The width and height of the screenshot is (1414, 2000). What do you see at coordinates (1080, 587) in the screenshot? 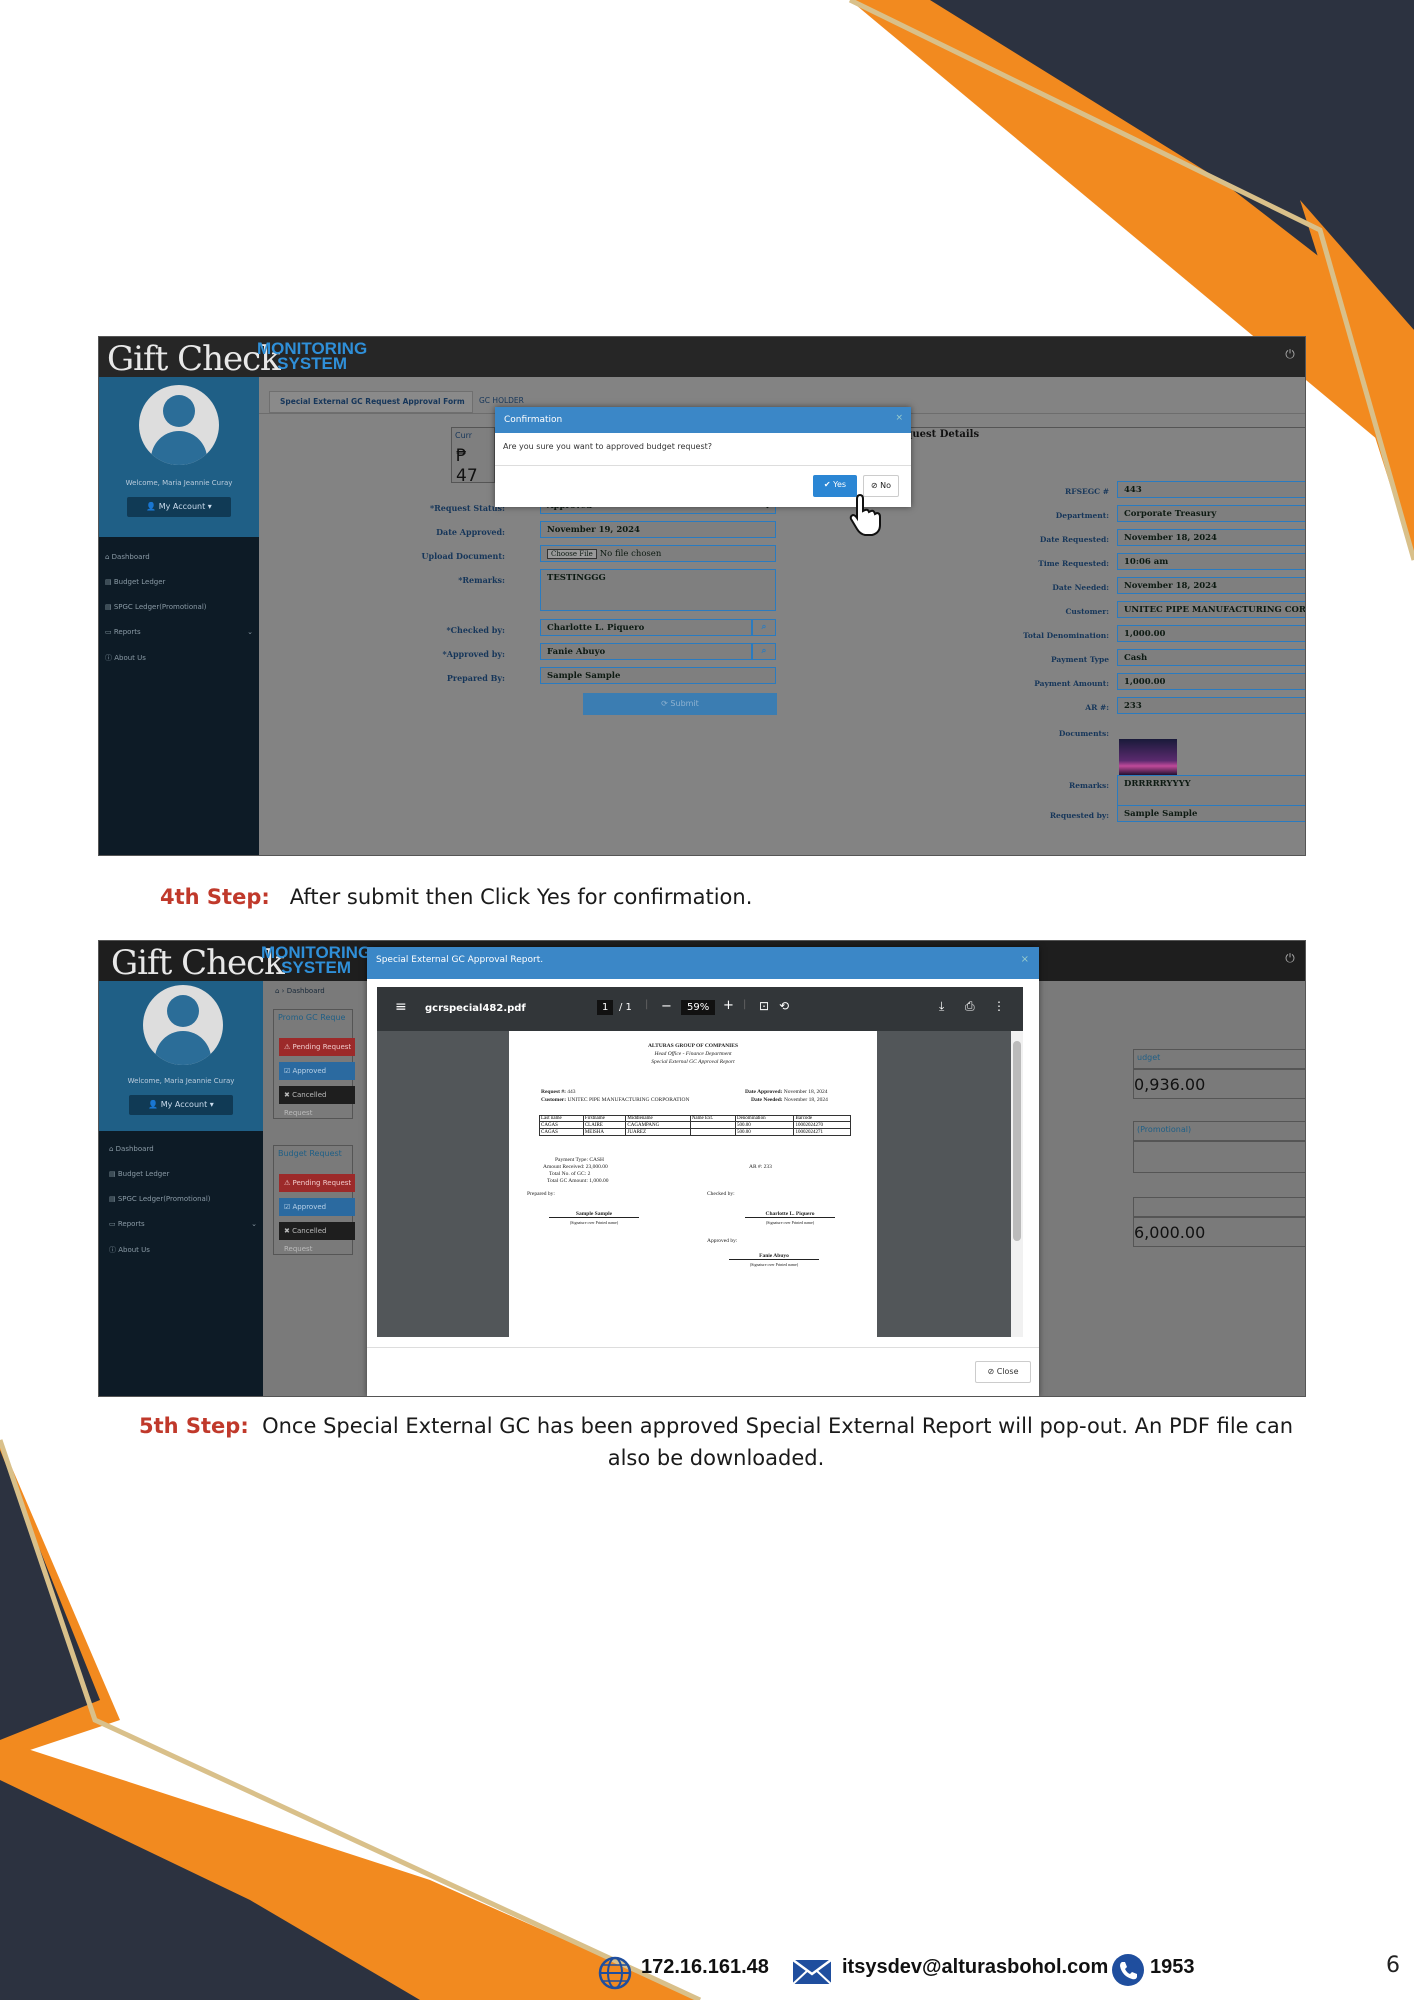
I see `request-detail-label: Date Needed:` at bounding box center [1080, 587].